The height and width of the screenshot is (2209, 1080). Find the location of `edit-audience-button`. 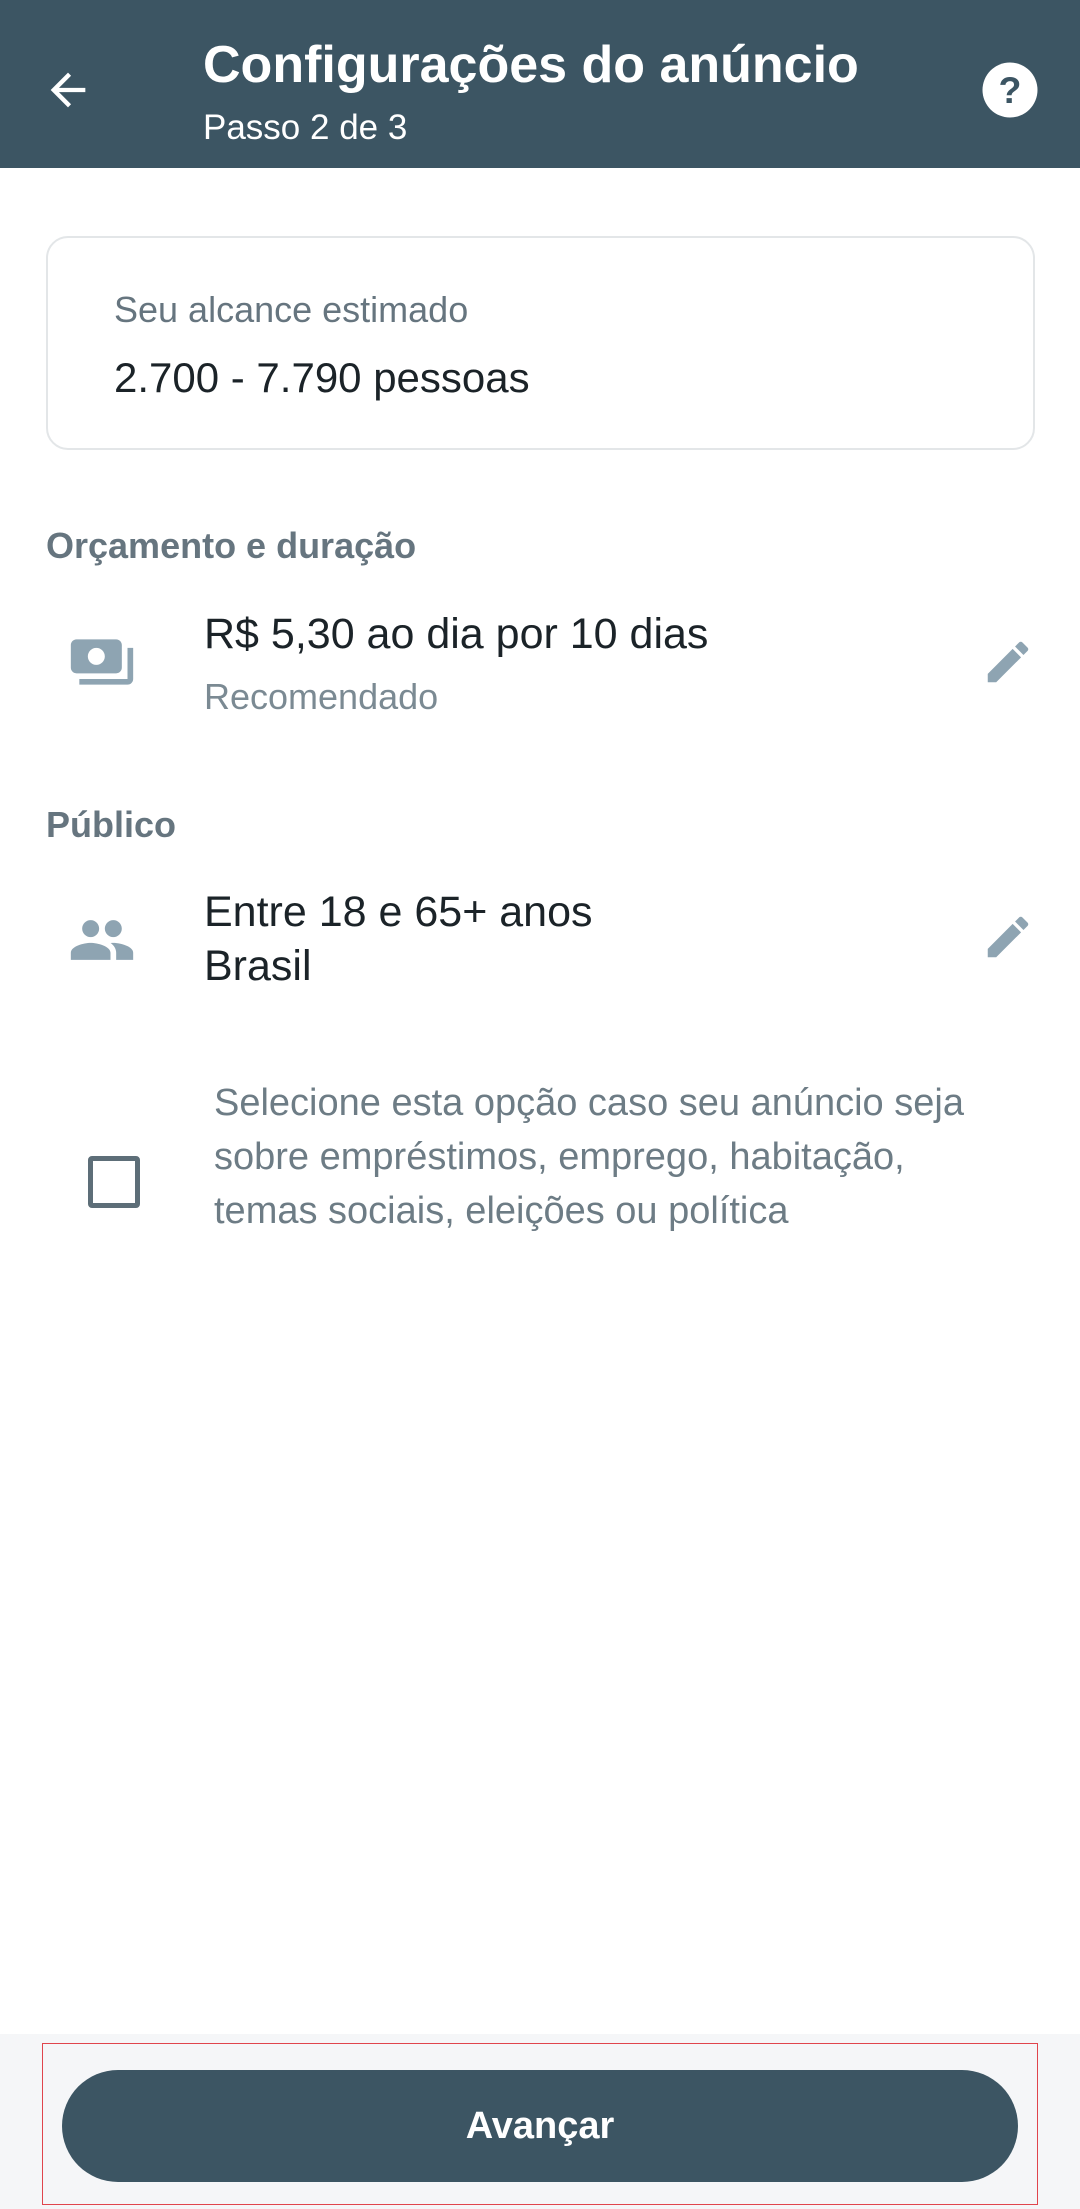

edit-audience-button is located at coordinates (1008, 937).